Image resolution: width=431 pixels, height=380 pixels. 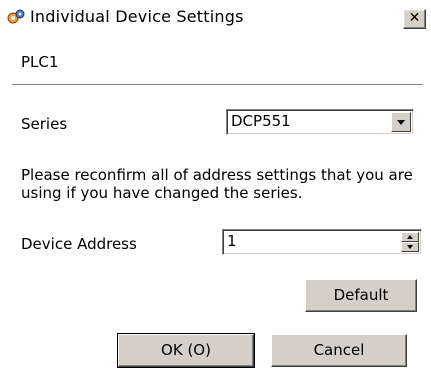 What do you see at coordinates (44, 124) in the screenshot?
I see `series-label: Series` at bounding box center [44, 124].